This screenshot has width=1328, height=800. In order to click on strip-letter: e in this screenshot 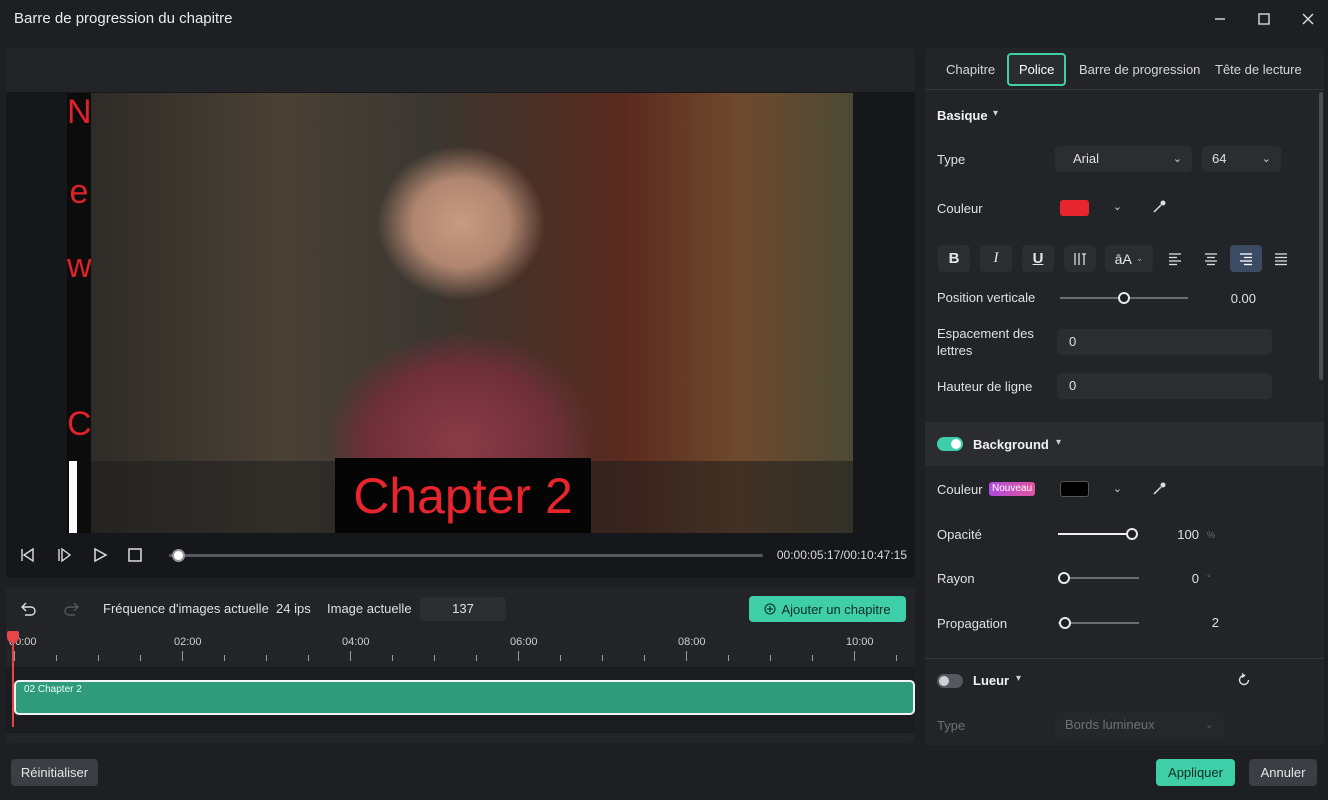, I will do `click(79, 192)`.